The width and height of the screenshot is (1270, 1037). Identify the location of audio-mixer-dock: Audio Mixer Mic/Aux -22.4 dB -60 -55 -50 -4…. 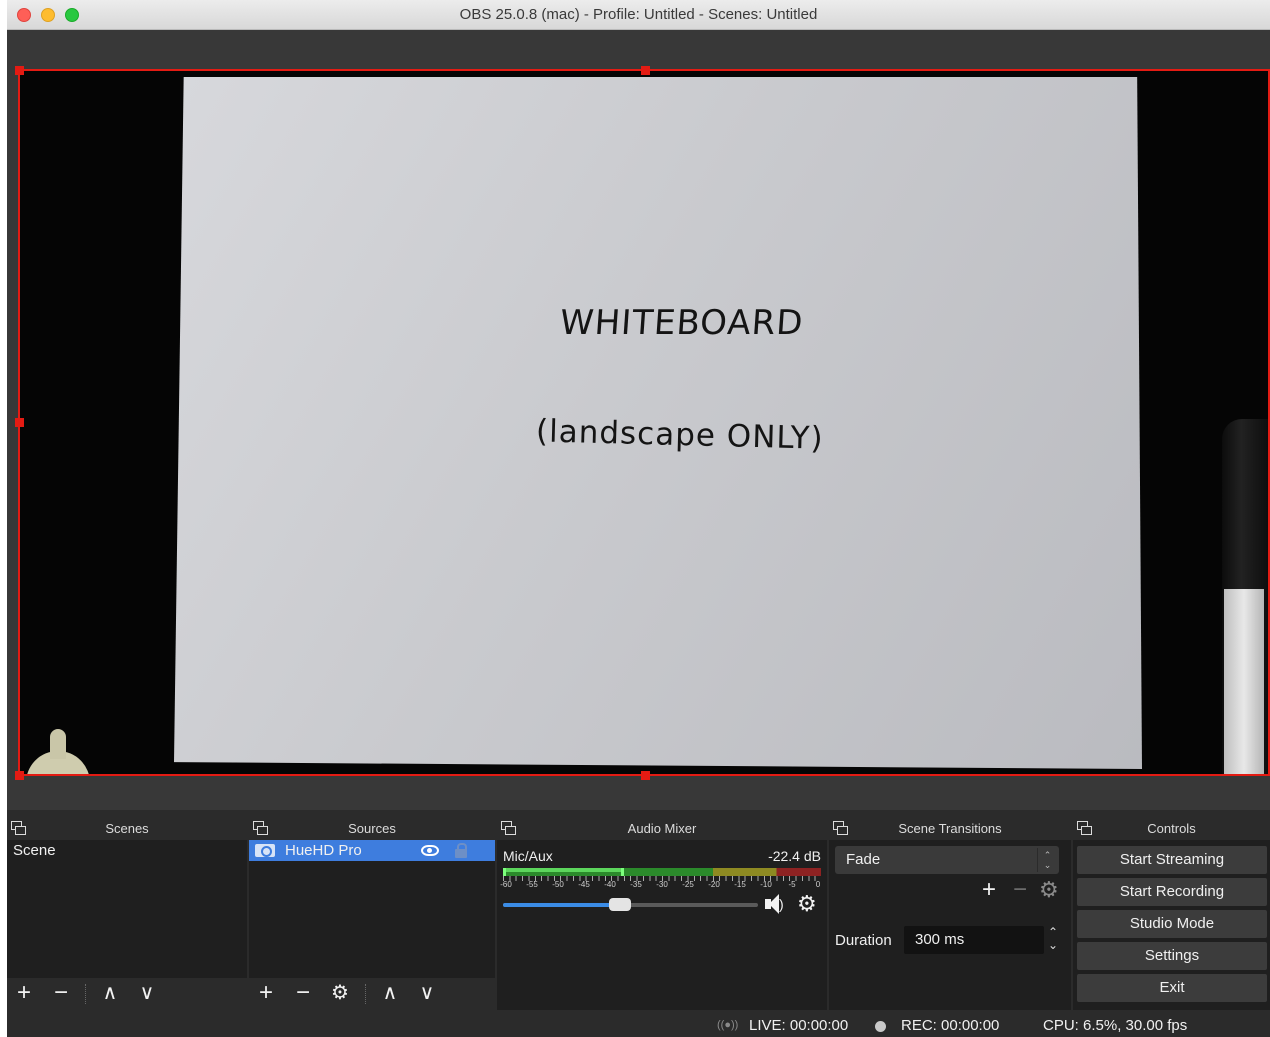
(662, 914).